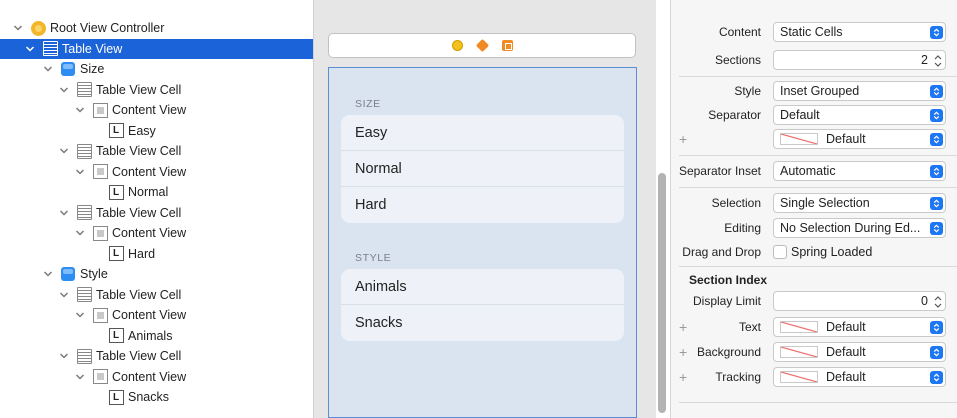  What do you see at coordinates (482, 287) in the screenshot?
I see `table-cell: Animals` at bounding box center [482, 287].